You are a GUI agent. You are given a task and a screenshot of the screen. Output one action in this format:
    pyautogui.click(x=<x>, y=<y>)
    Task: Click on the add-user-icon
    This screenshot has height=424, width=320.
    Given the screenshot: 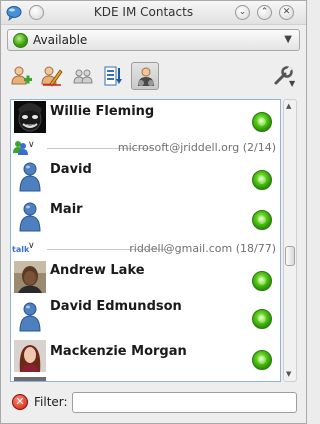 What is the action you would take?
    pyautogui.click(x=21, y=75)
    